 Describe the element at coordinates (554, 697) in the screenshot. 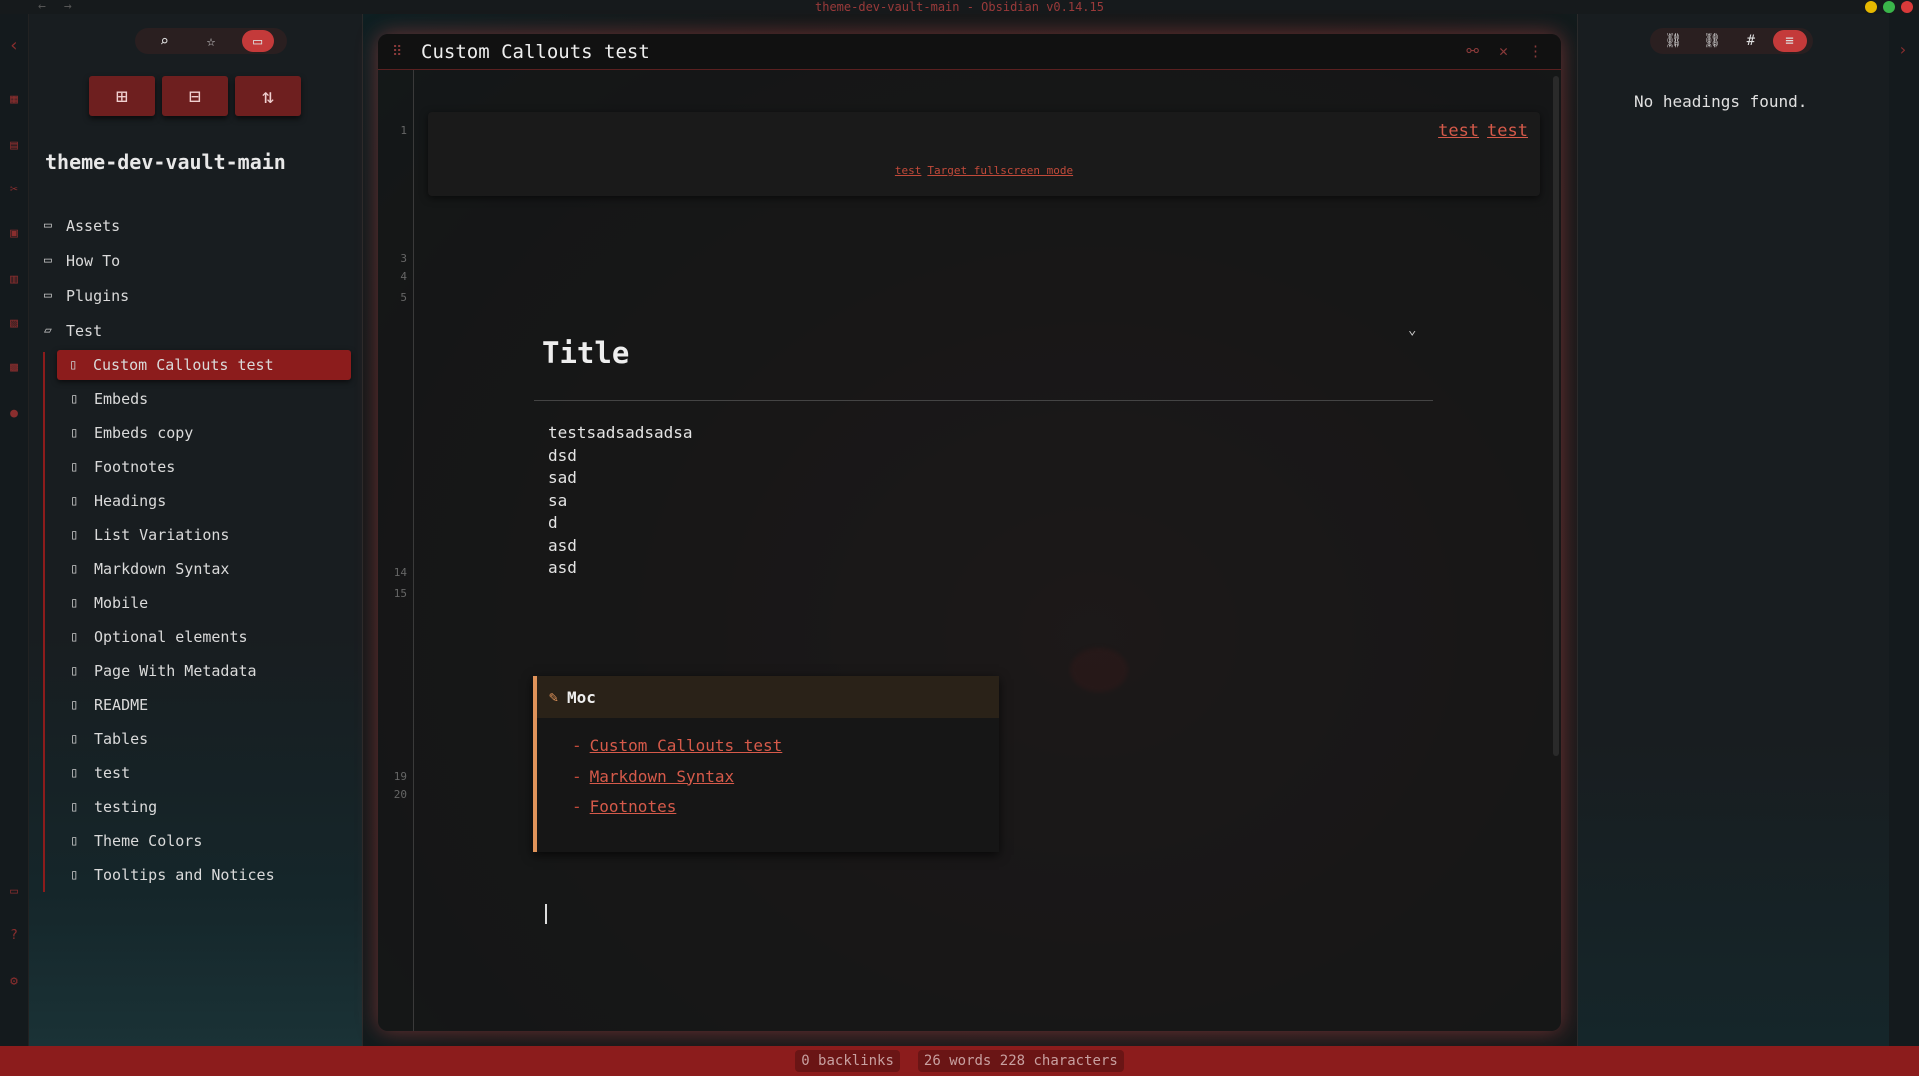

I see `pencil-icon: ✎` at that location.